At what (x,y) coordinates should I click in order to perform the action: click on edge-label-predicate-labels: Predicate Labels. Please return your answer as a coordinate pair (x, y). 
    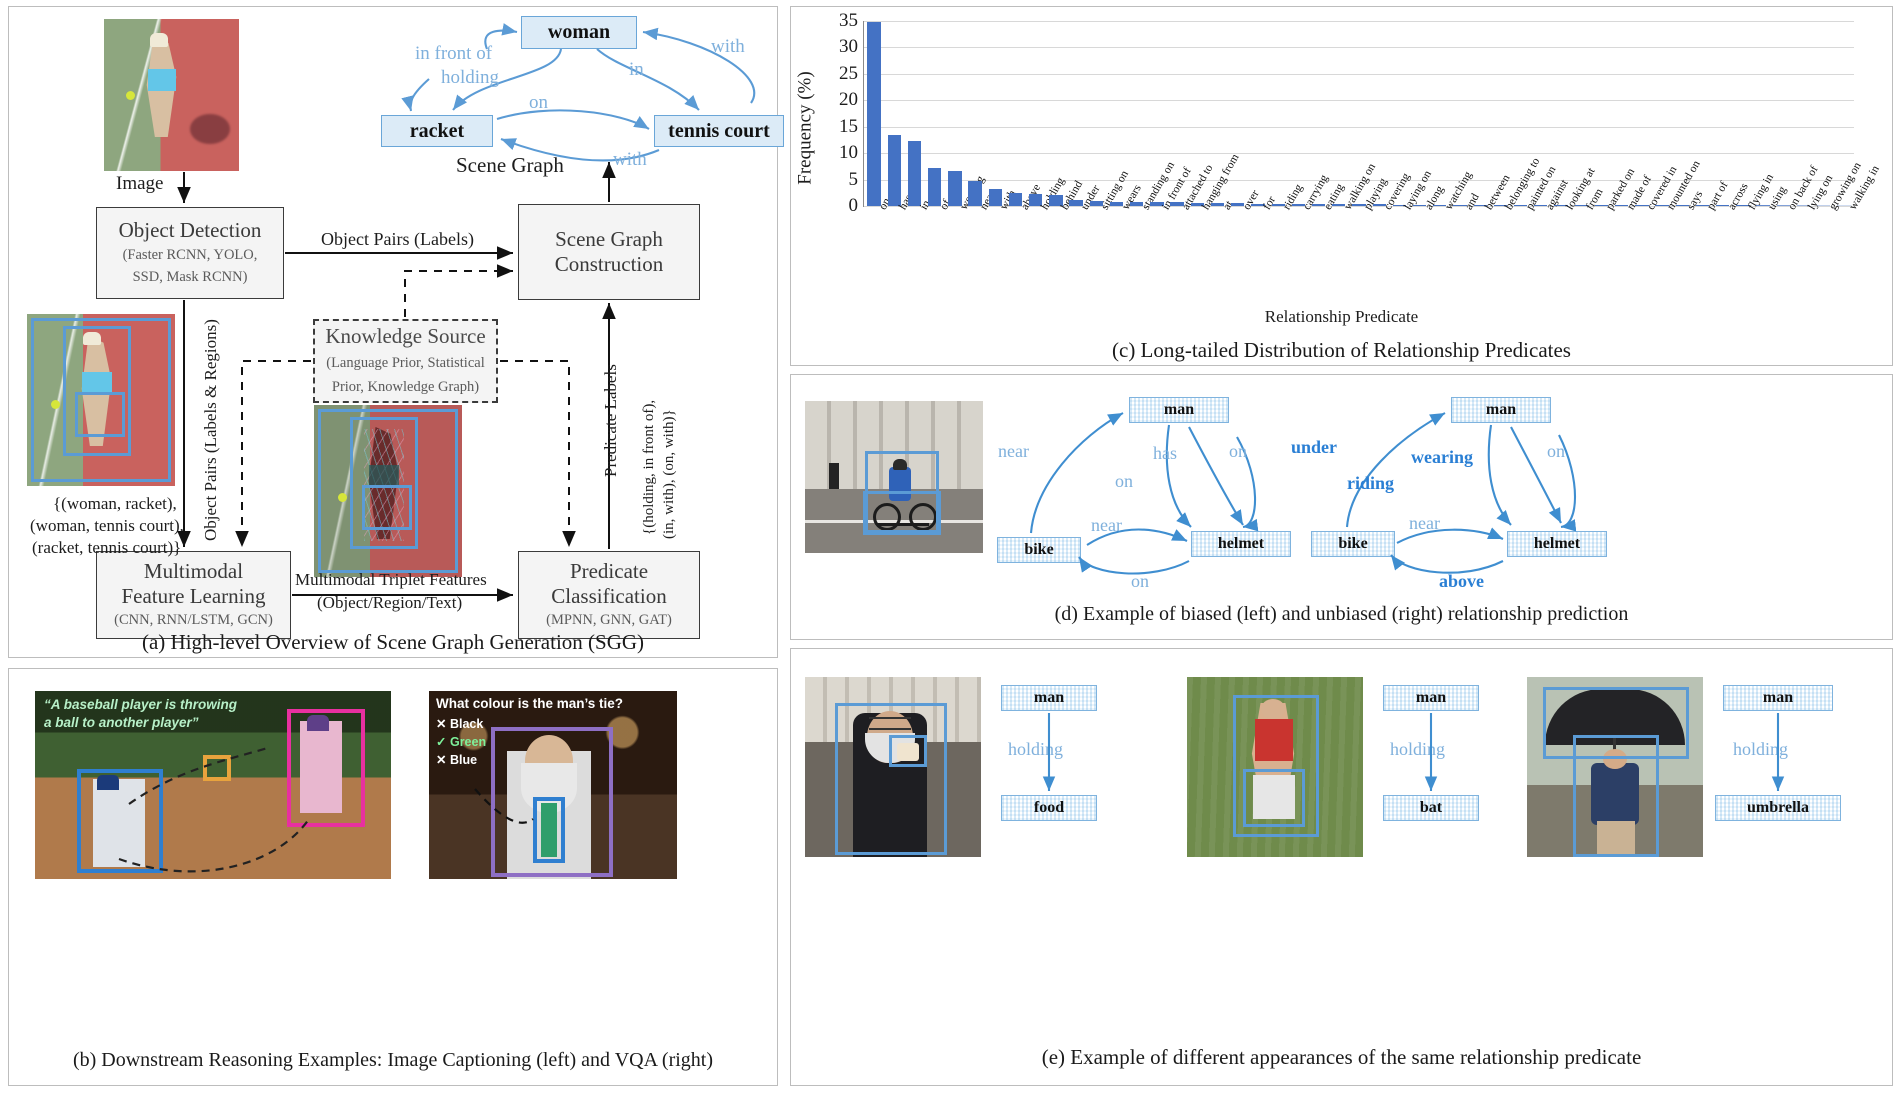
    Looking at the image, I should click on (610, 420).